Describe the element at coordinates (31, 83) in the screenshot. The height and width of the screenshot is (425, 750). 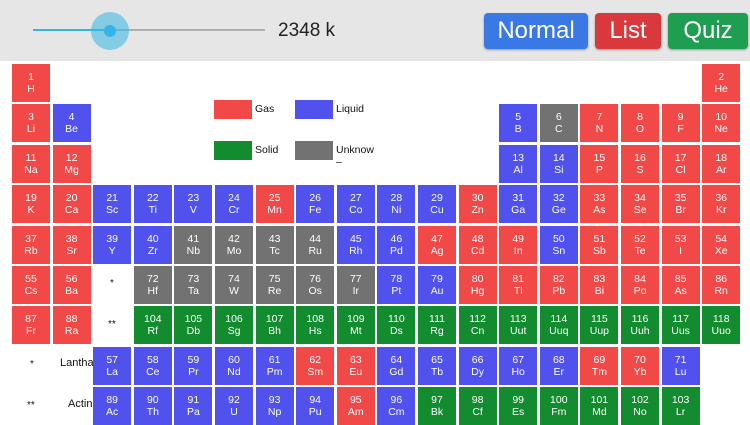
I see `element-cell-h: 1H` at that location.